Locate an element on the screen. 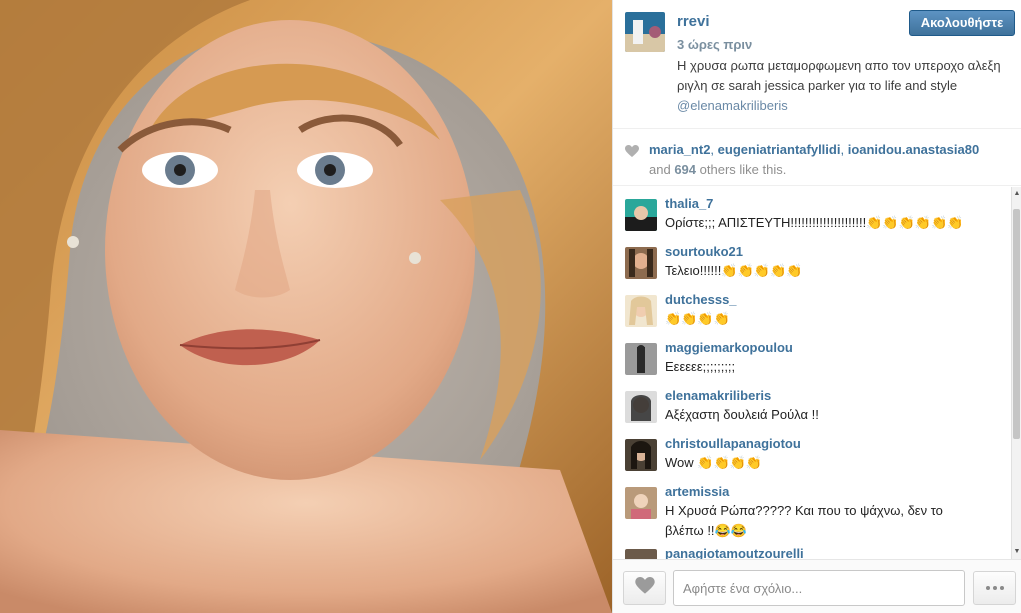 The width and height of the screenshot is (1021, 613). comment-text: Εεεεεε;;;;;;;;; is located at coordinates (700, 366).